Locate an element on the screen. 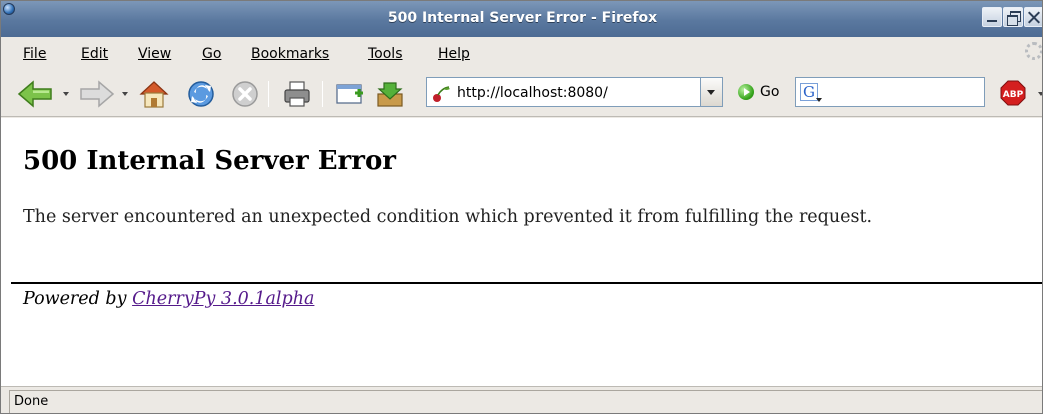  stop-icon is located at coordinates (245, 94).